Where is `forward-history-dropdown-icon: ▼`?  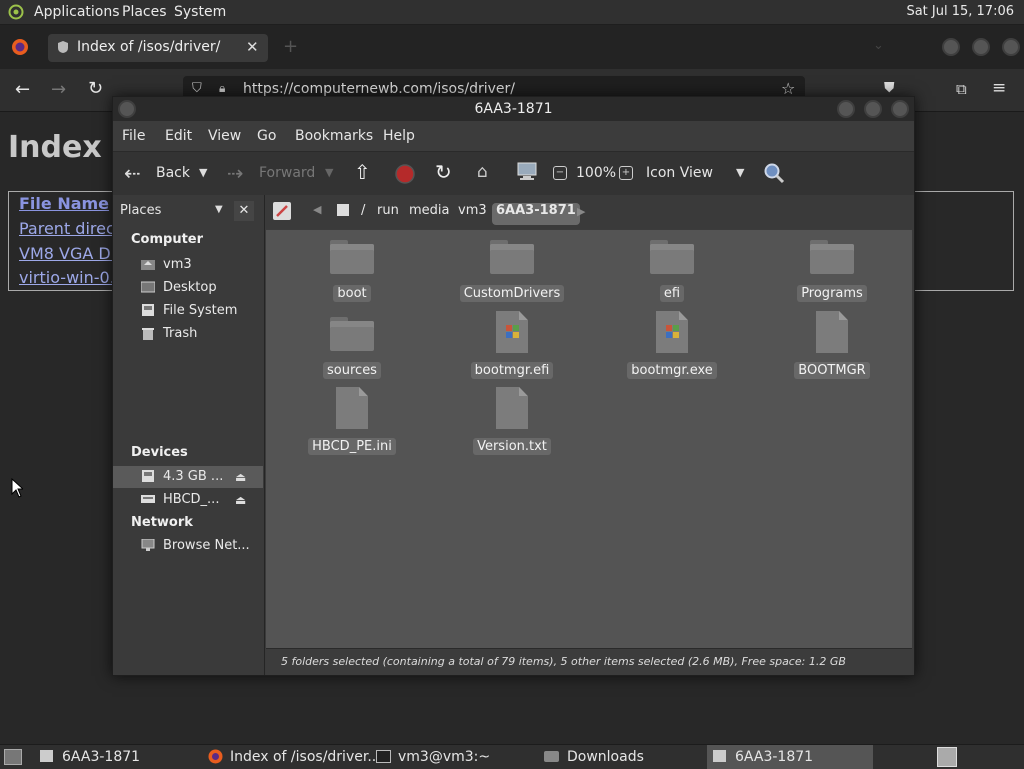
forward-history-dropdown-icon: ▼ is located at coordinates (329, 172).